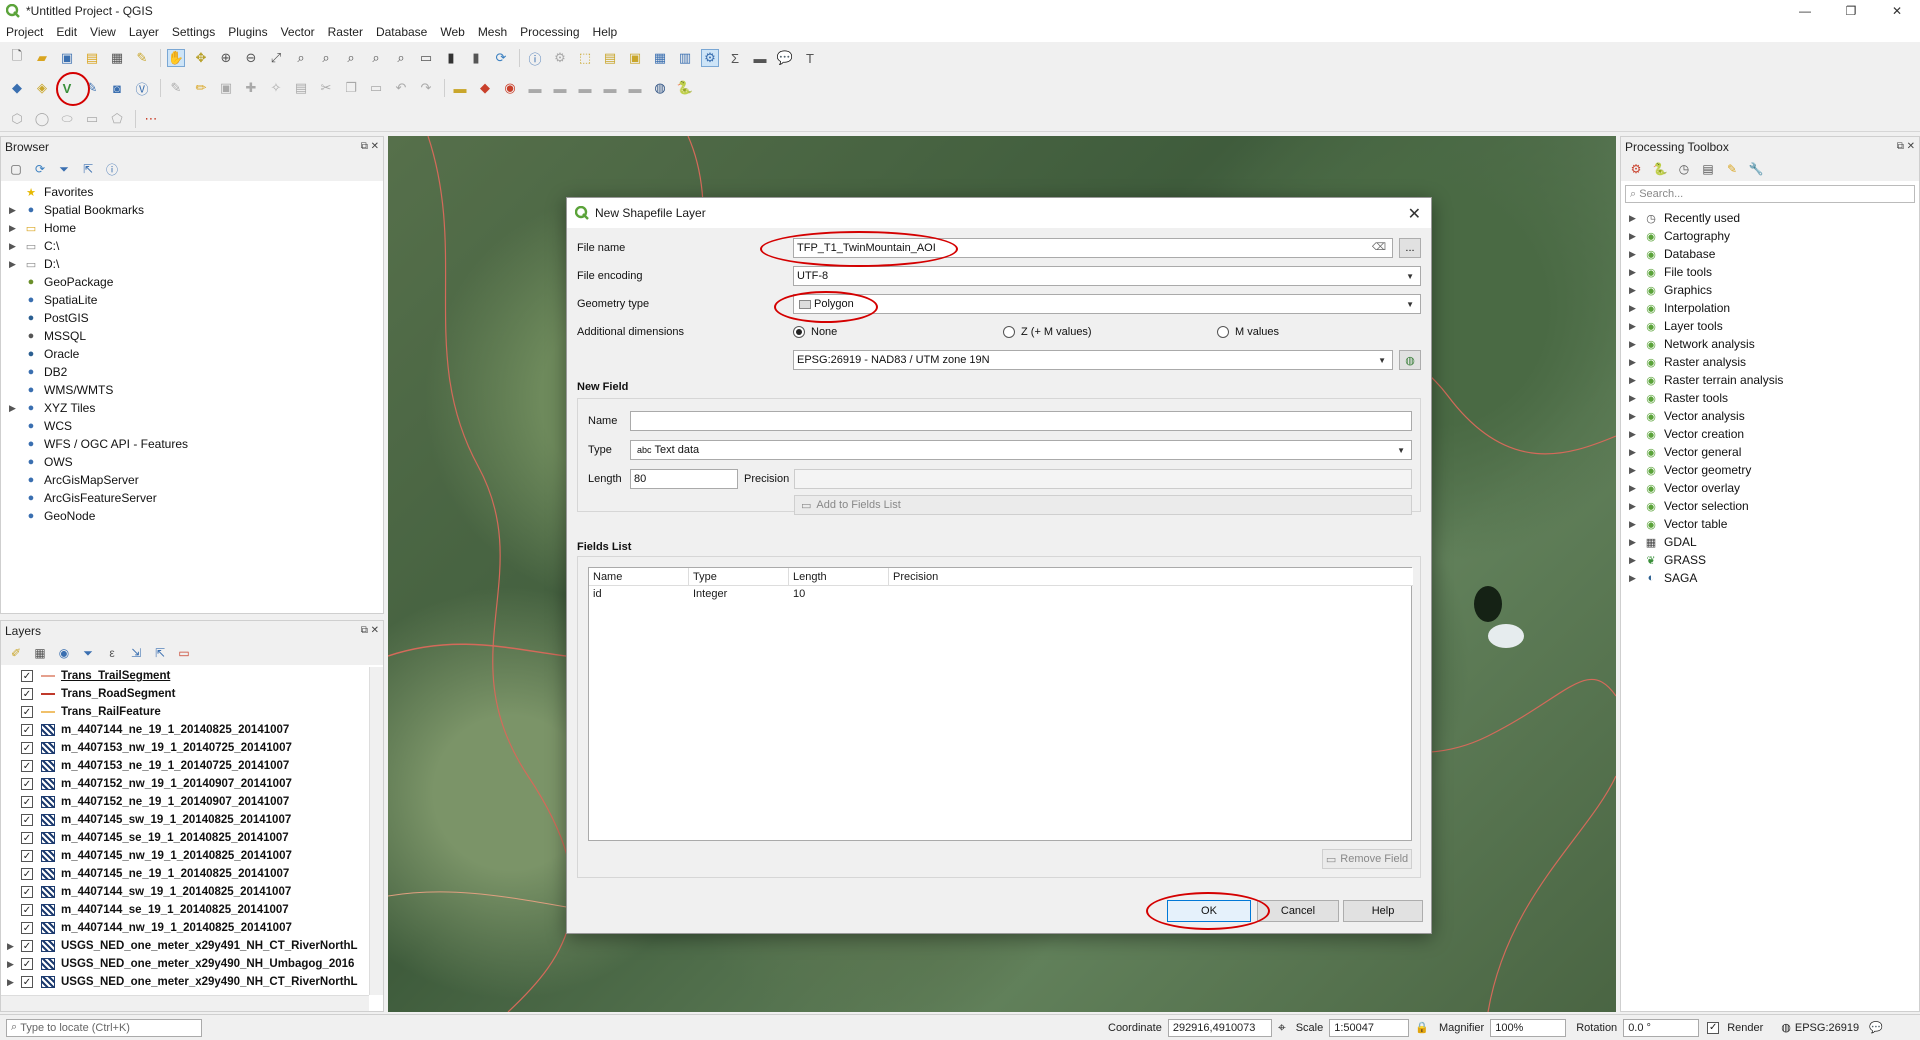 Image resolution: width=1920 pixels, height=1040 pixels. What do you see at coordinates (1636, 169) in the screenshot?
I see `models-icon: ⚙` at bounding box center [1636, 169].